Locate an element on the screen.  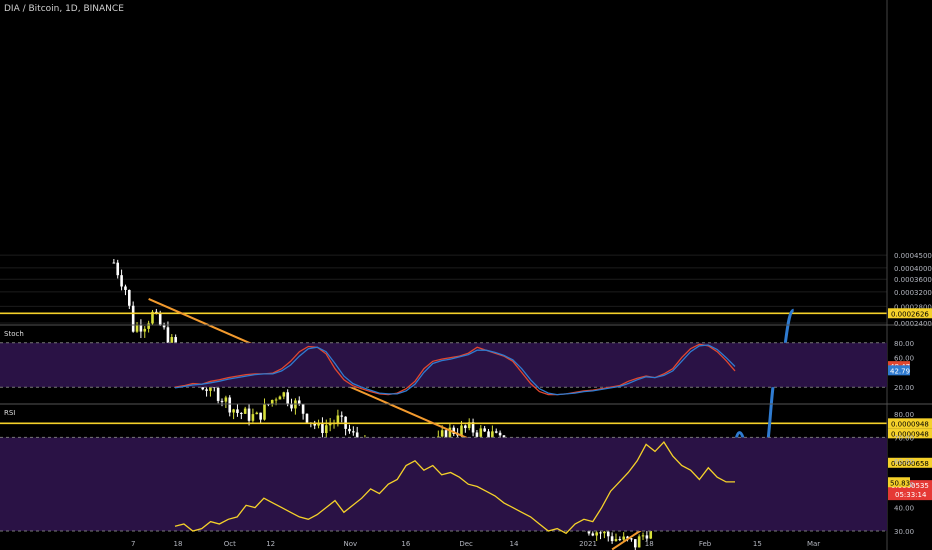
pane-title: Stoch is located at coordinates (14, 334).